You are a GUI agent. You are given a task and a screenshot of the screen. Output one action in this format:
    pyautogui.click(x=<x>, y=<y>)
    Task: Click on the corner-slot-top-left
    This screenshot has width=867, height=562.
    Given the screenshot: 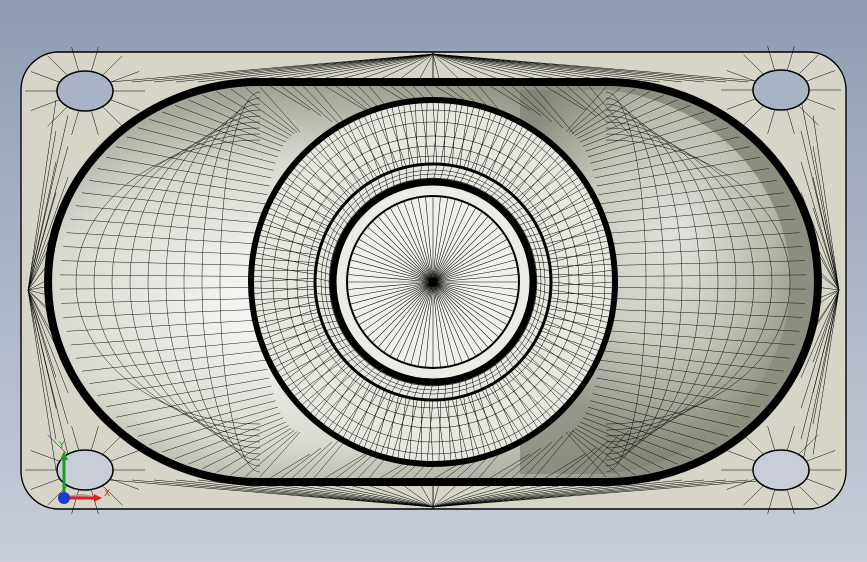 What is the action you would take?
    pyautogui.click(x=85, y=91)
    